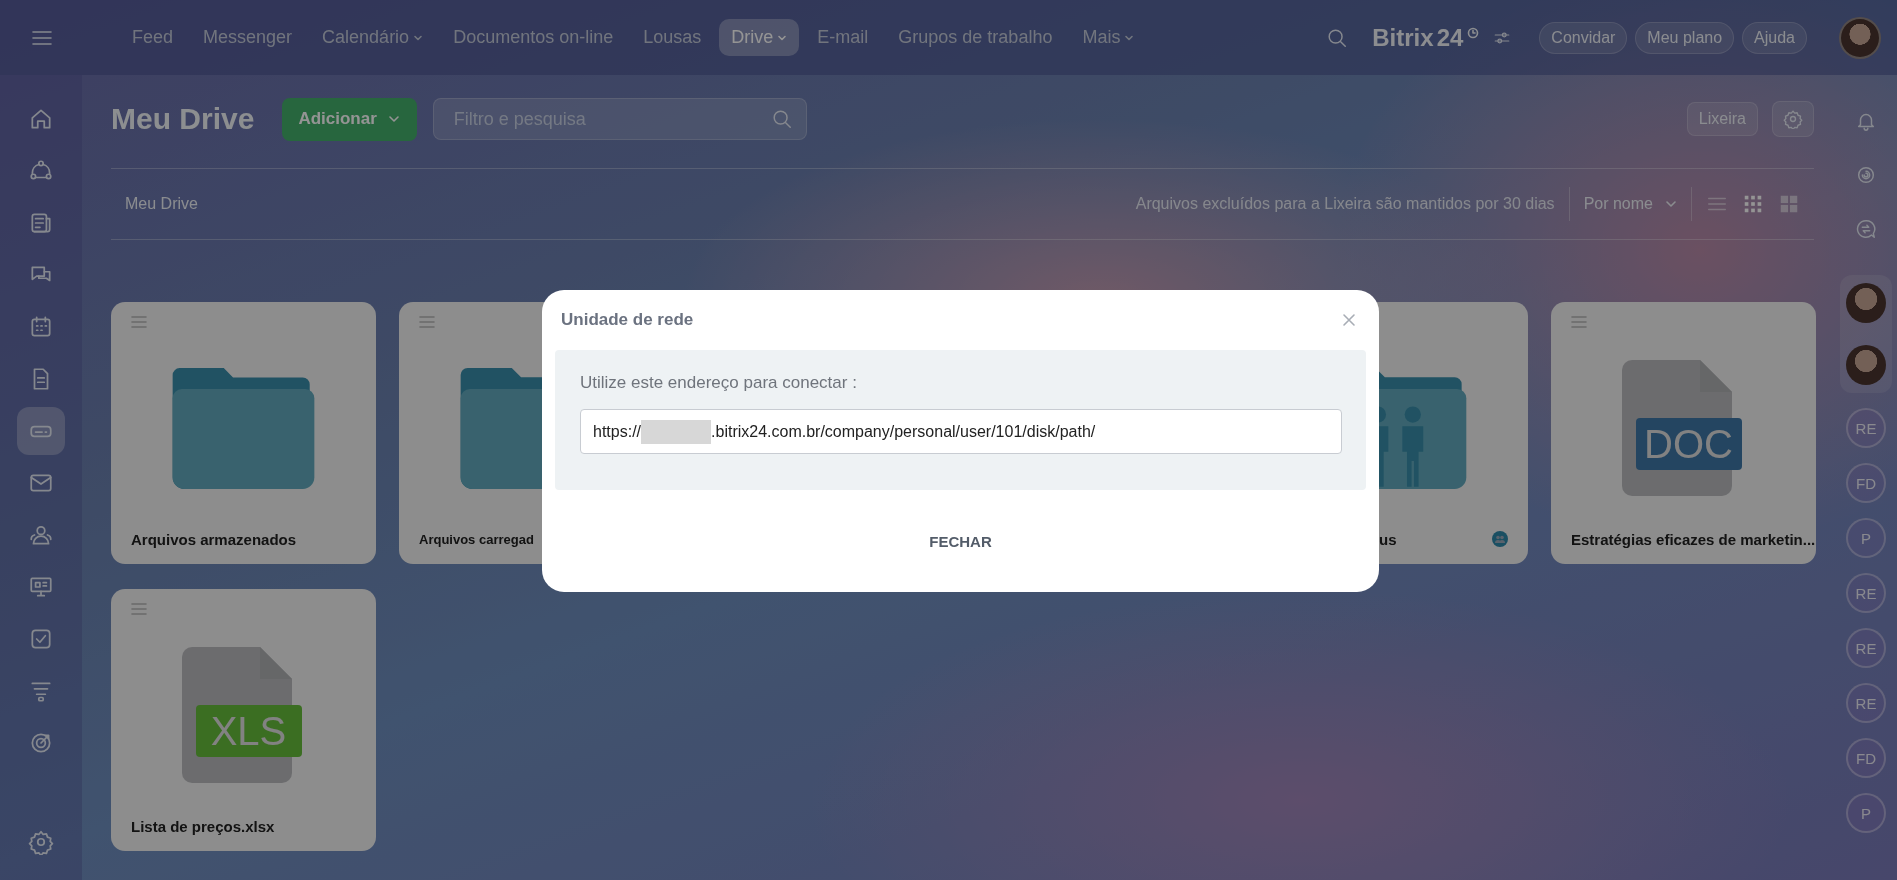 The width and height of the screenshot is (1897, 880). I want to click on file-name: Arquivos armazenados, so click(214, 539).